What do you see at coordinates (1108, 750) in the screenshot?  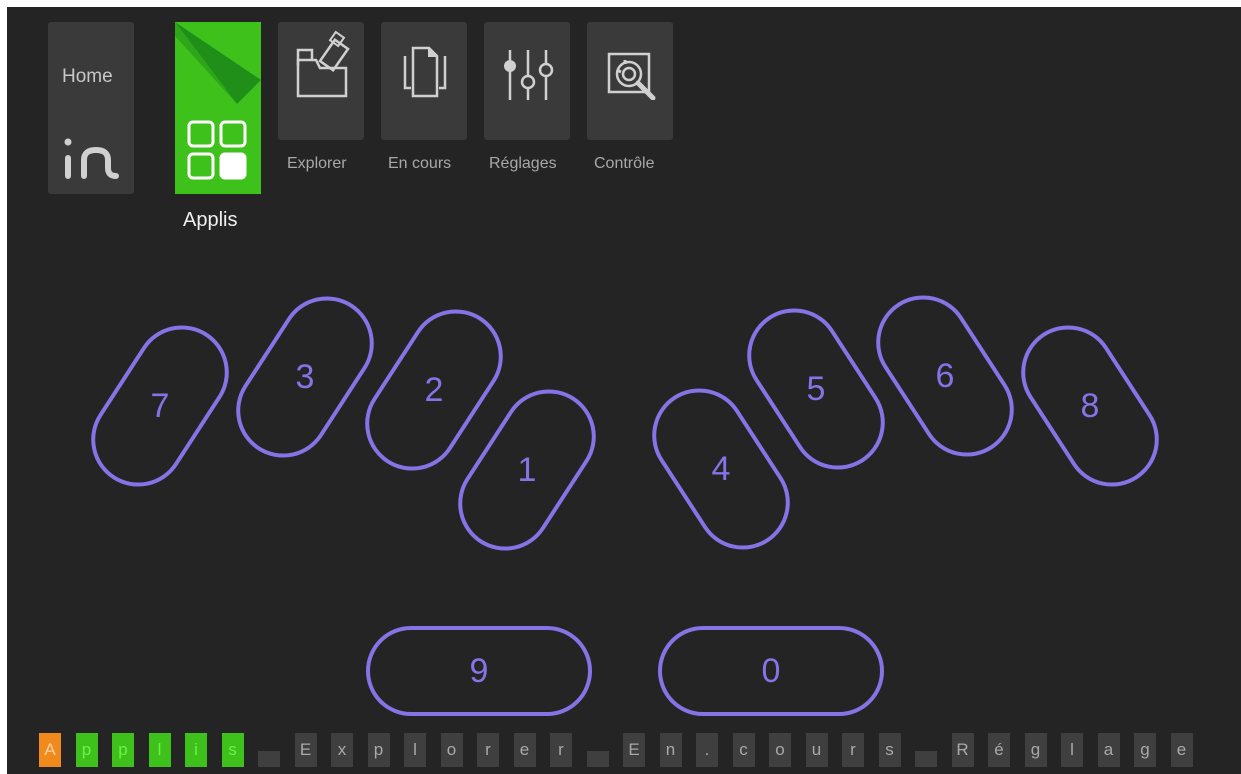 I see `braille-cell: a` at bounding box center [1108, 750].